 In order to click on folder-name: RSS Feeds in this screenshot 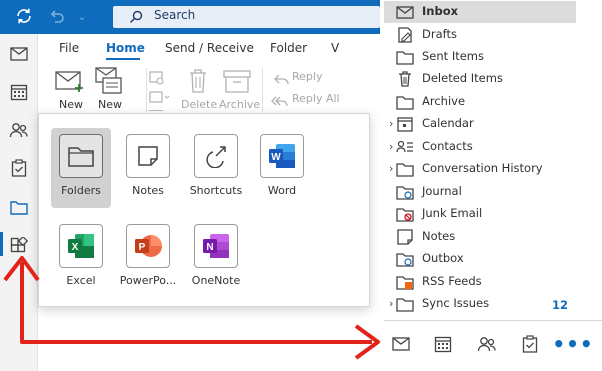, I will do `click(452, 281)`.